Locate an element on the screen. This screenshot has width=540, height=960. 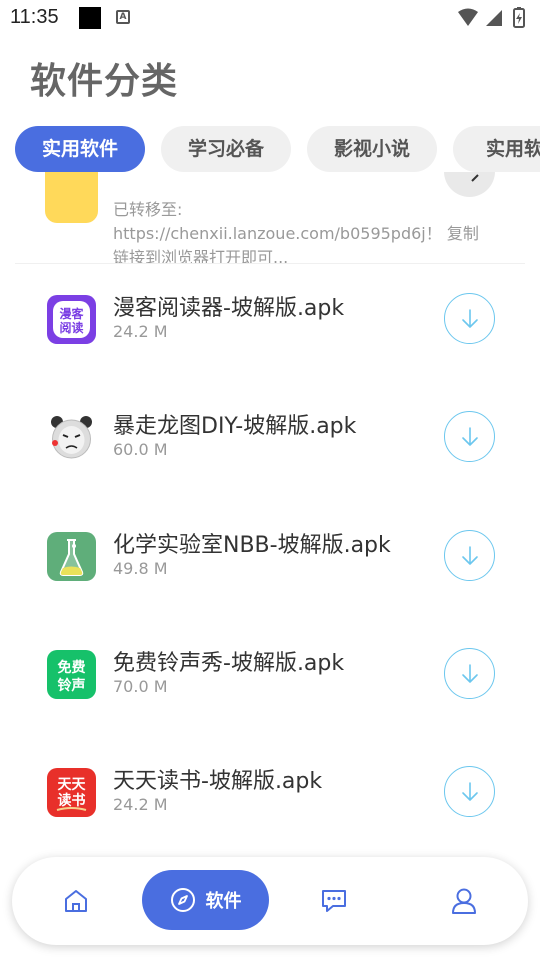
category-tabs: 实用软件 学习必备 影视小说 实用软 is located at coordinates (277, 149).